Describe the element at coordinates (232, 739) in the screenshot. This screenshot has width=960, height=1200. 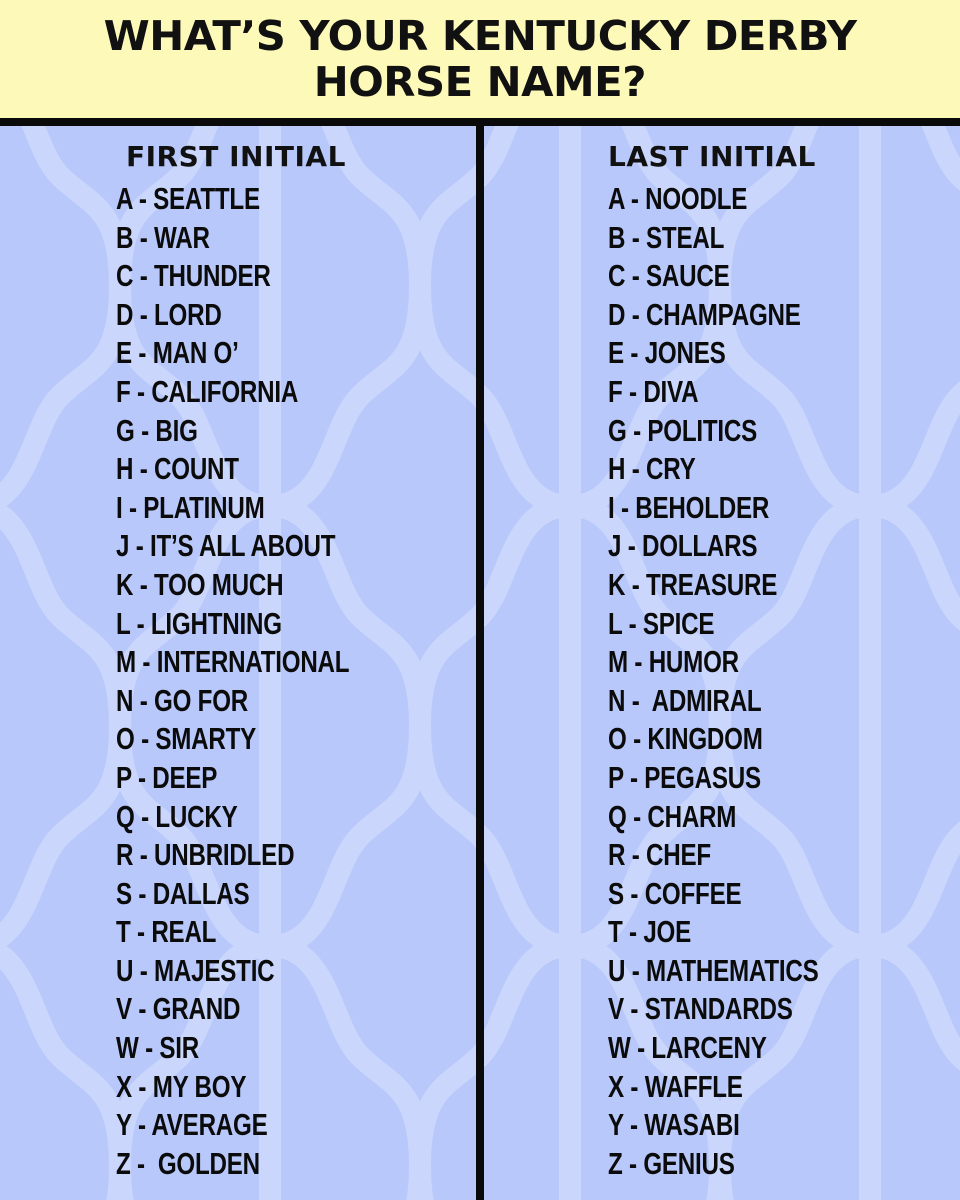
I see `list-item: O - SMARTY` at that location.